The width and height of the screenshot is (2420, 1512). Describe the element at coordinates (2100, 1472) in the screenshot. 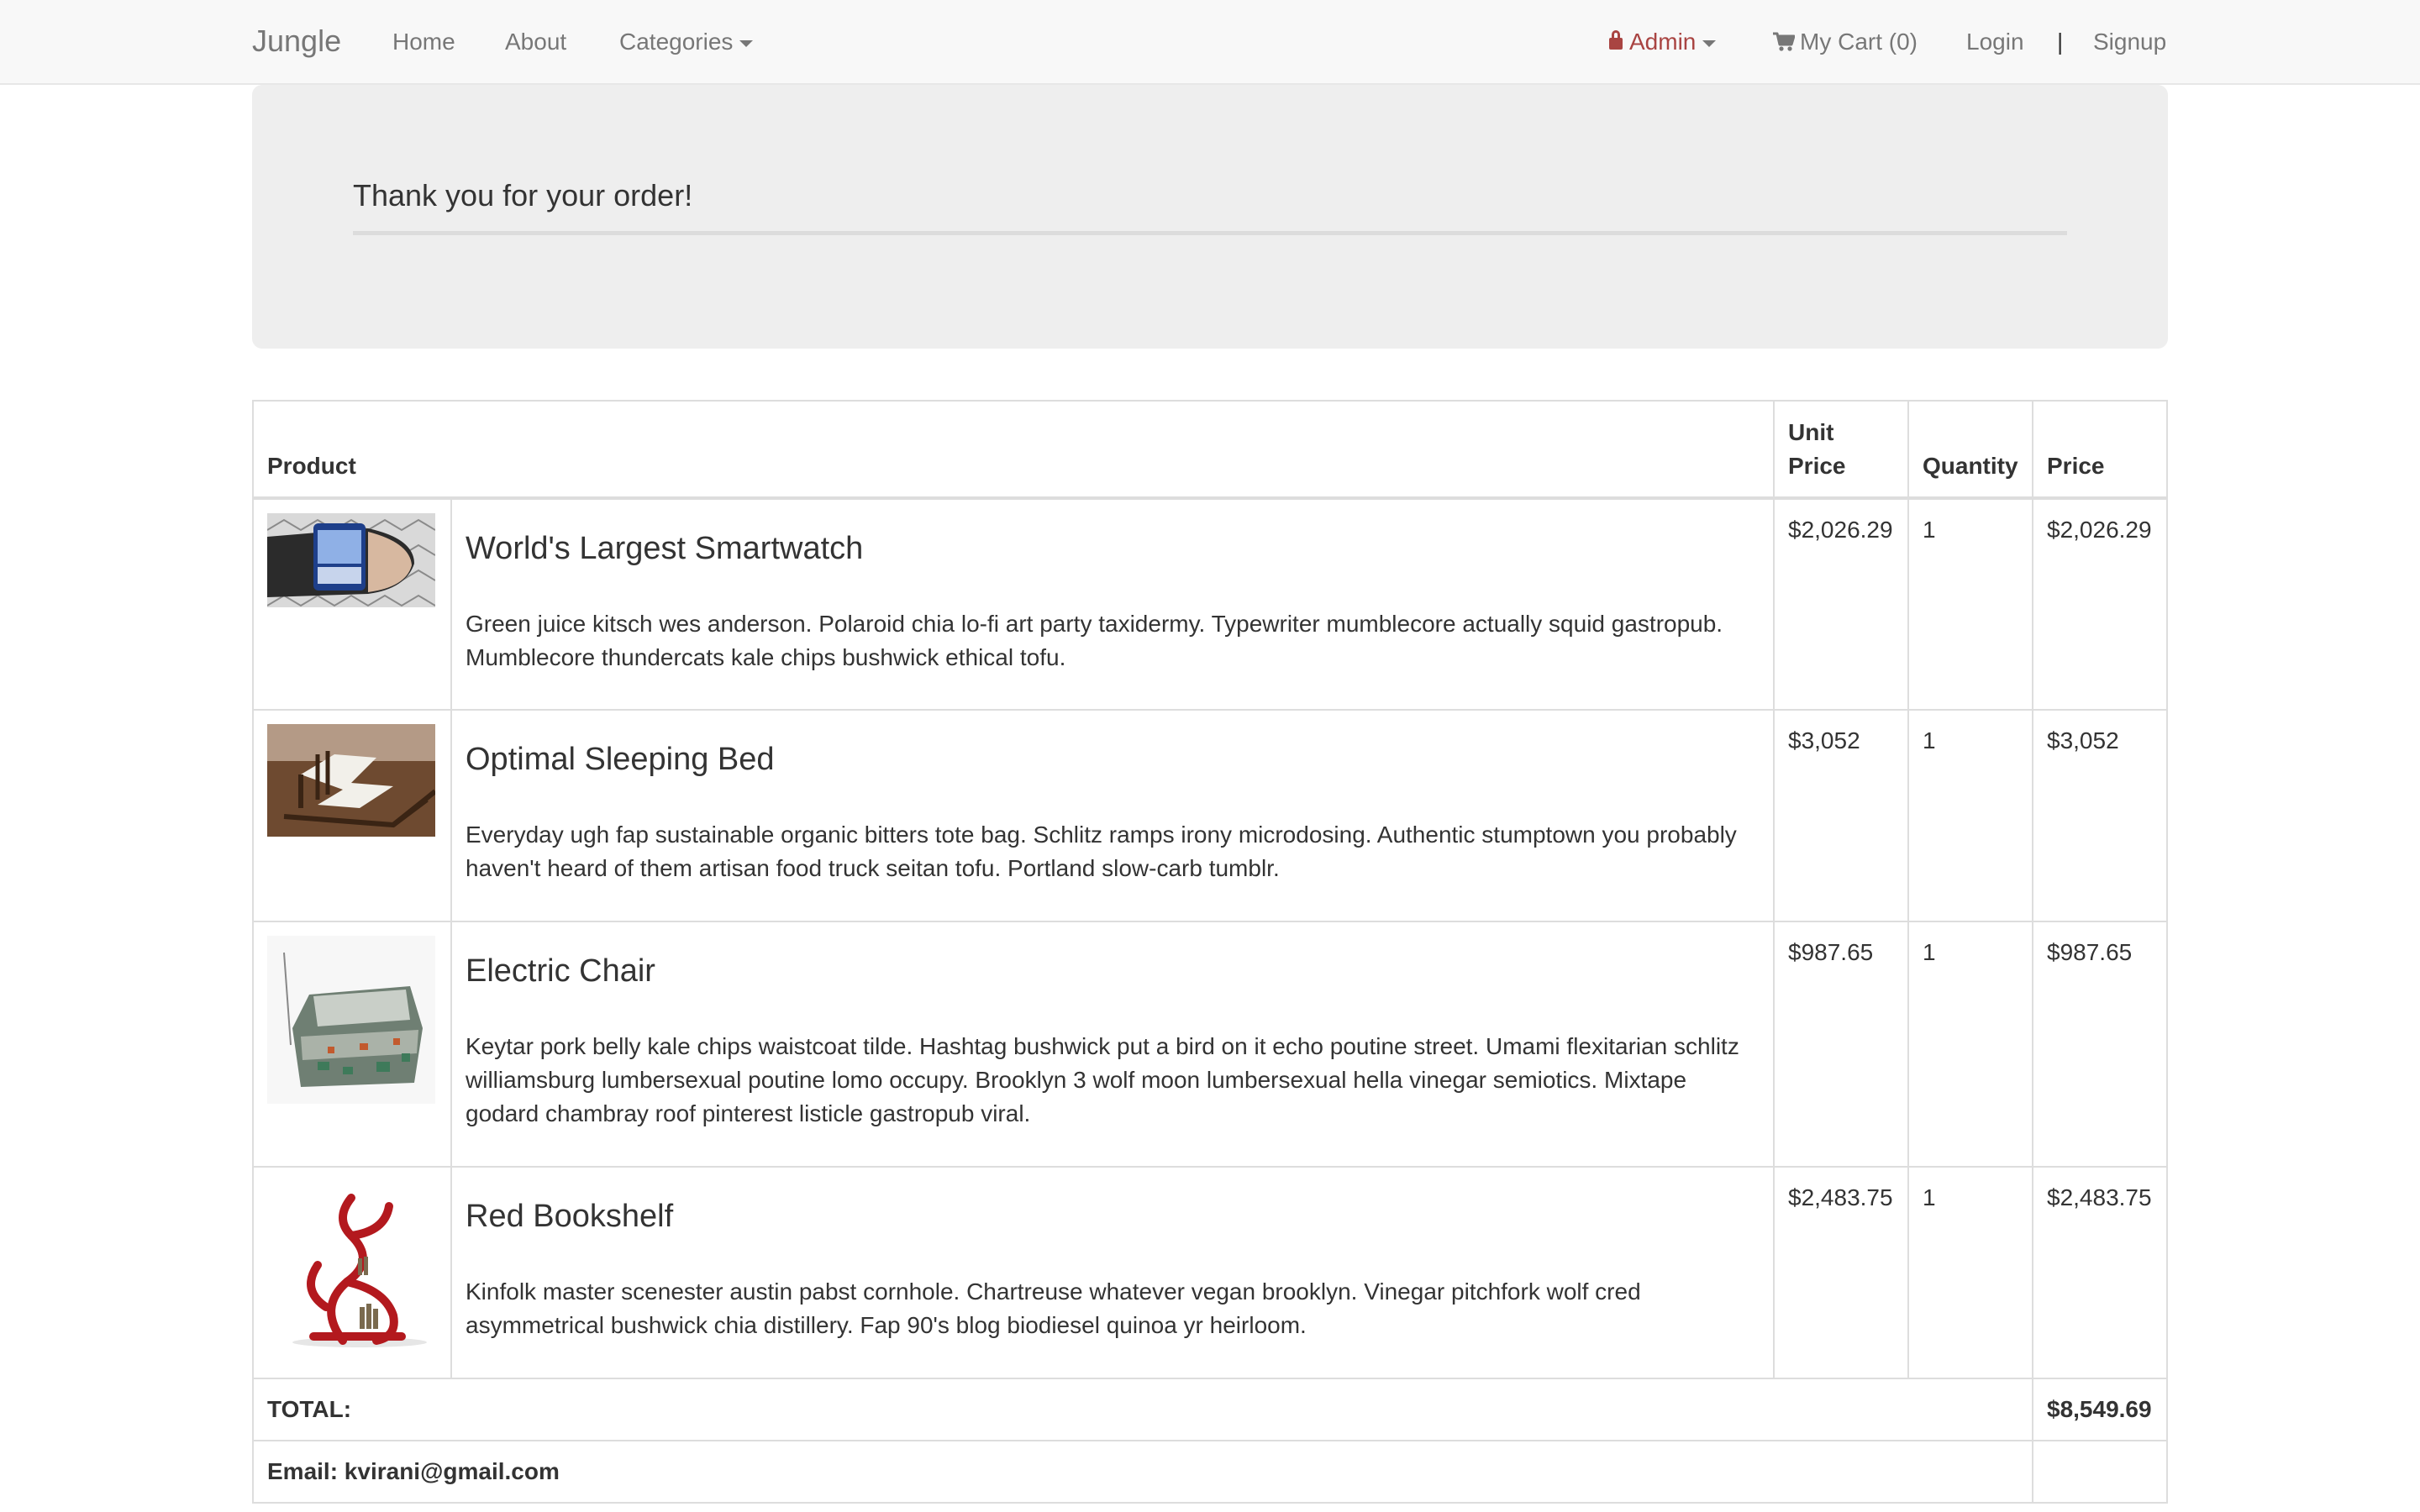

I see `email-row-empty-cell` at that location.